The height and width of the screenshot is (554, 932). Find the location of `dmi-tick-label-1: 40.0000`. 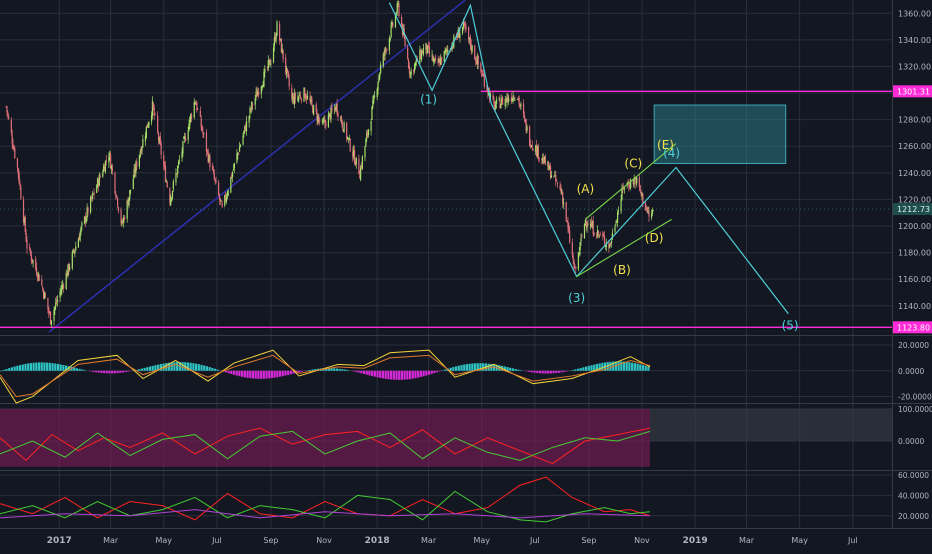

dmi-tick-label-1: 40.0000 is located at coordinates (913, 495).